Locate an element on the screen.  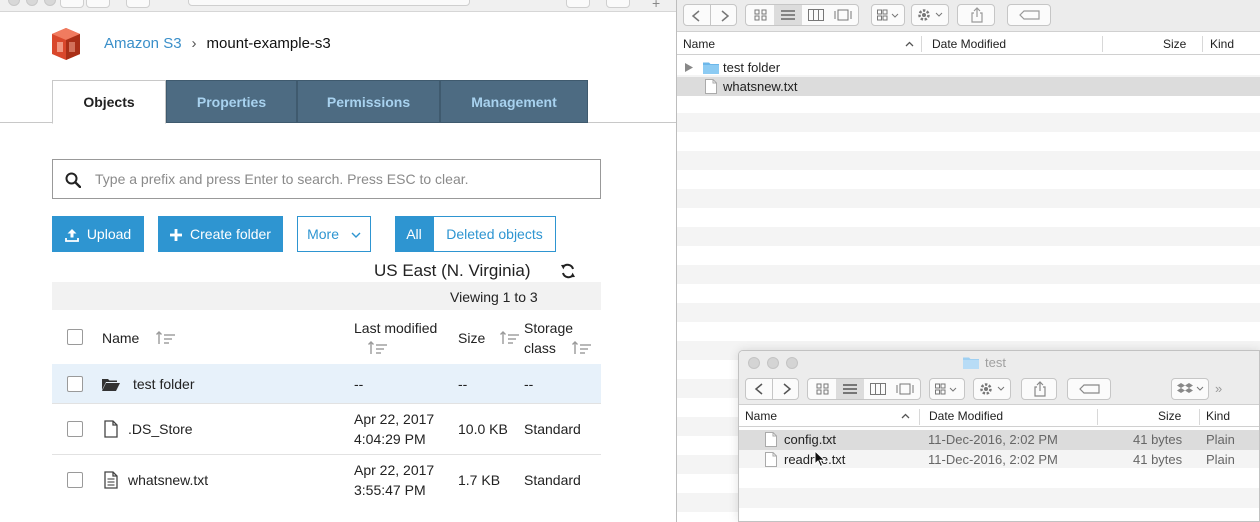
address-bar is located at coordinates (329, 3).